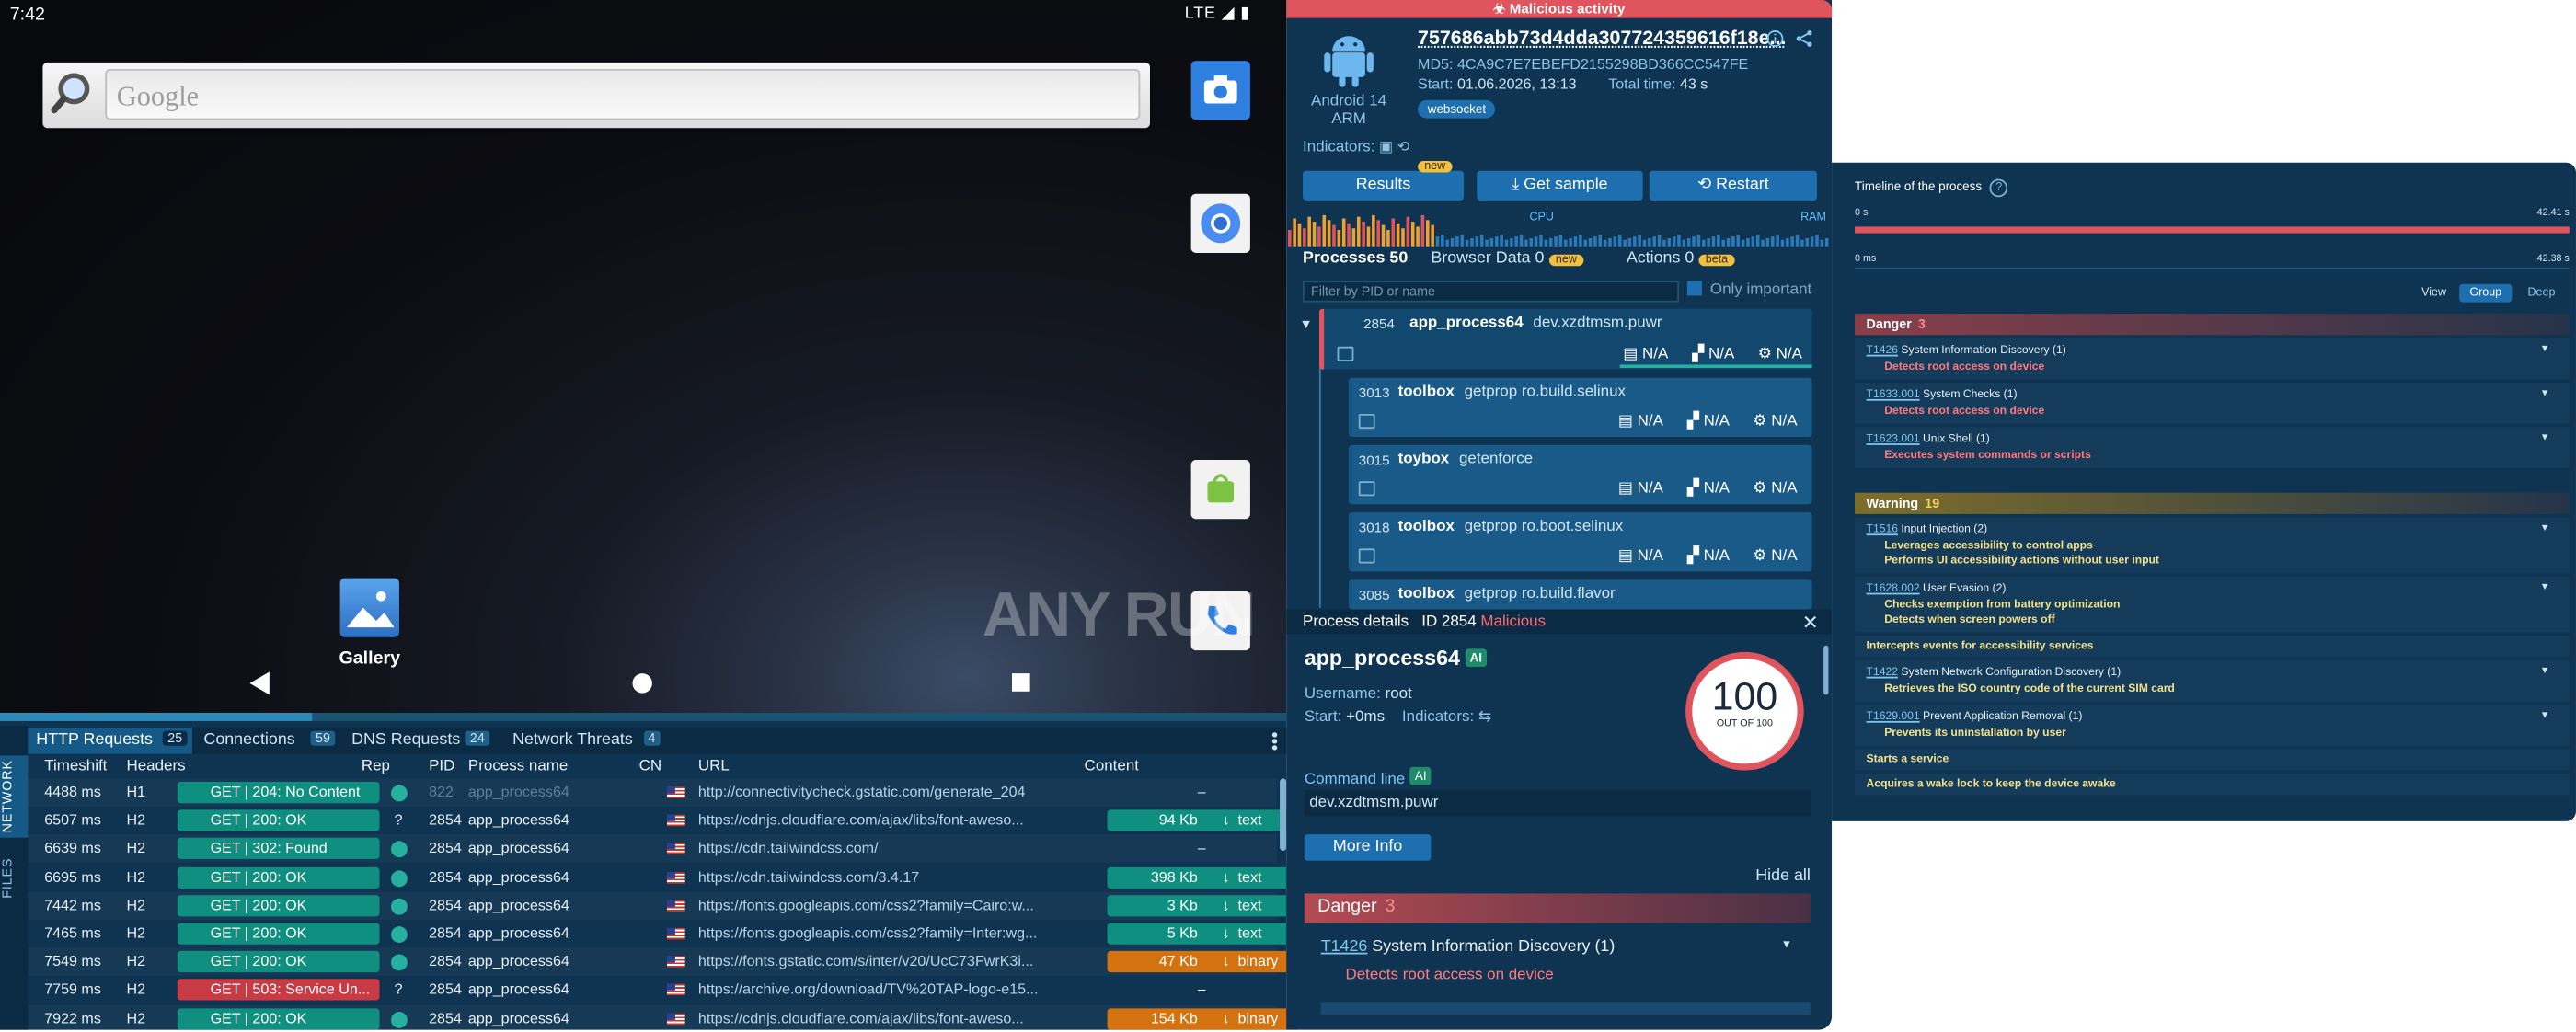 The width and height of the screenshot is (2576, 1032). I want to click on tab-connections: Connections 59, so click(267, 741).